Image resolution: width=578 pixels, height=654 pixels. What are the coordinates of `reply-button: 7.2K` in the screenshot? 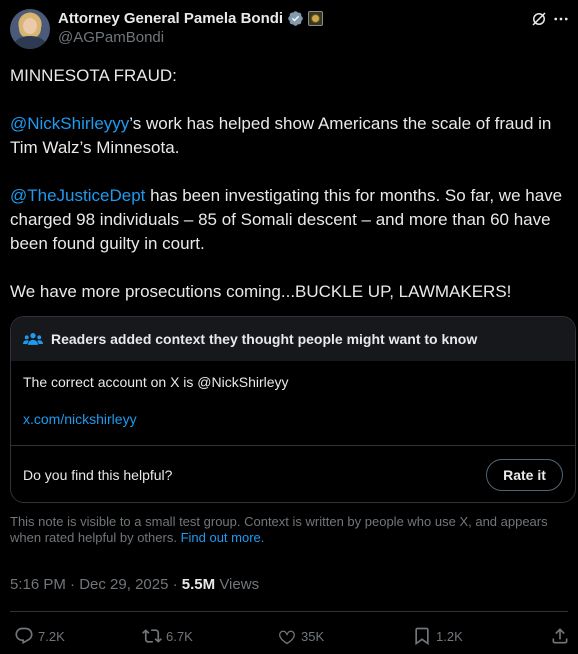 It's located at (78, 636).